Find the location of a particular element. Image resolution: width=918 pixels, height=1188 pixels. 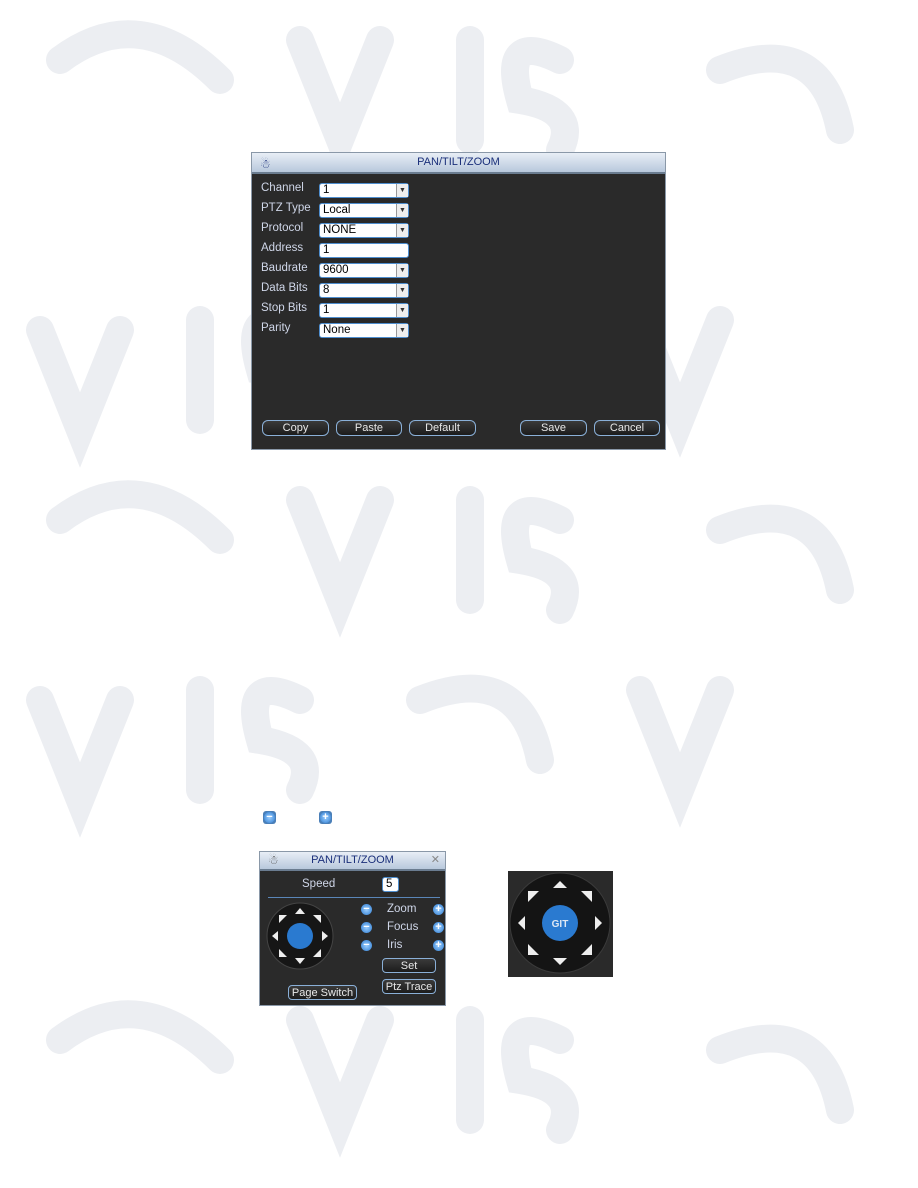

protocol-value: NONE is located at coordinates (340, 230).